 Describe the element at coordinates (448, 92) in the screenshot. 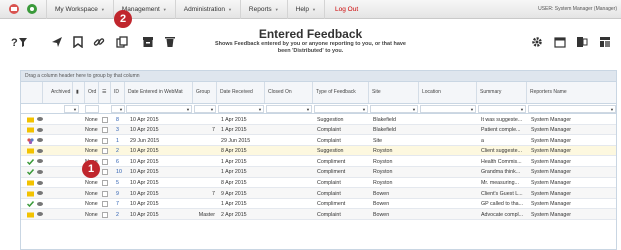

I see `col-location: Location` at that location.